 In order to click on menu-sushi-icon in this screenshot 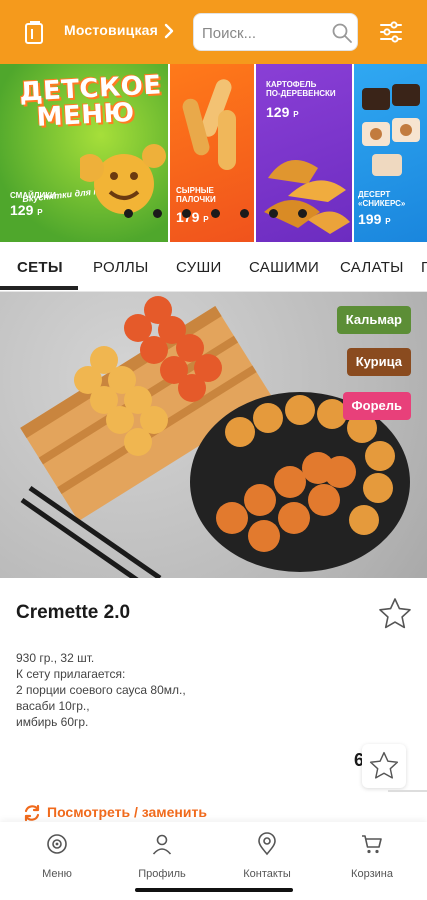, I will do `click(57, 844)`.